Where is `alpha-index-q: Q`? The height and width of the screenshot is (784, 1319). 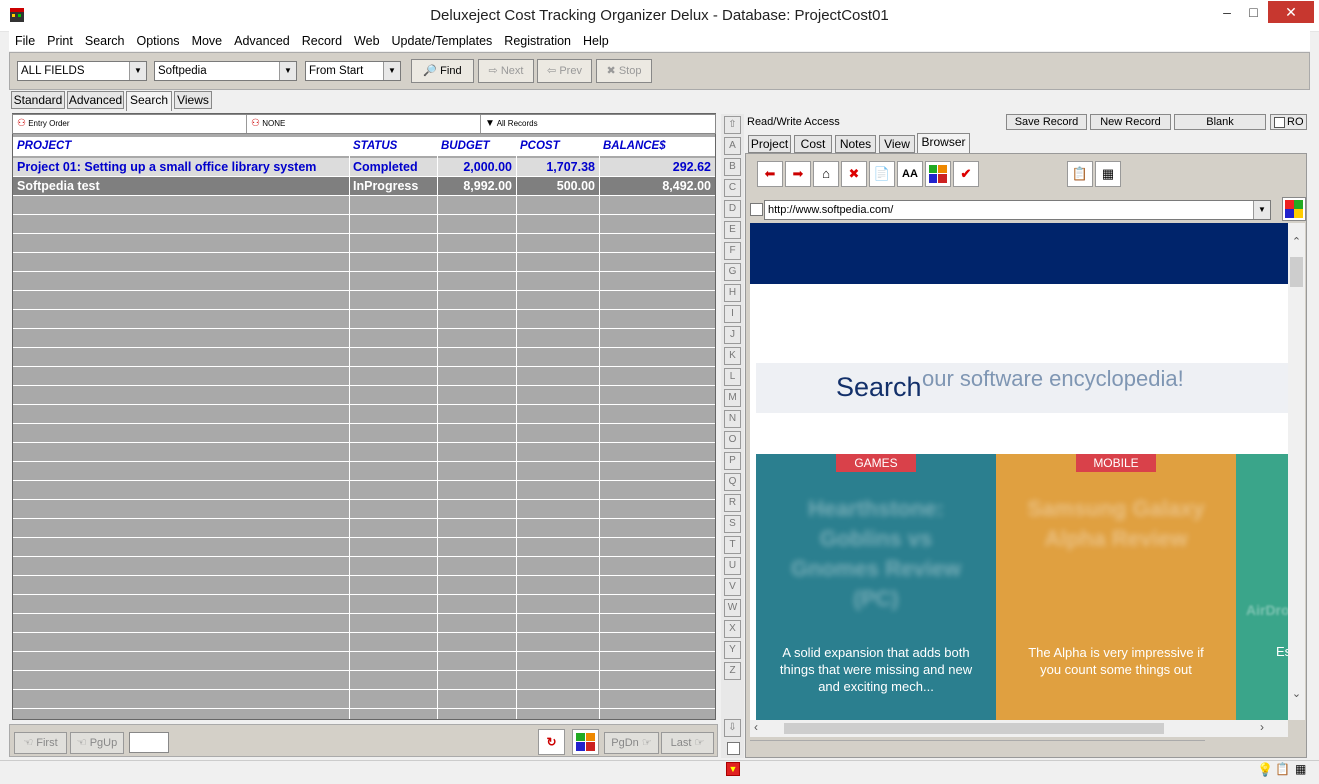 alpha-index-q: Q is located at coordinates (732, 482).